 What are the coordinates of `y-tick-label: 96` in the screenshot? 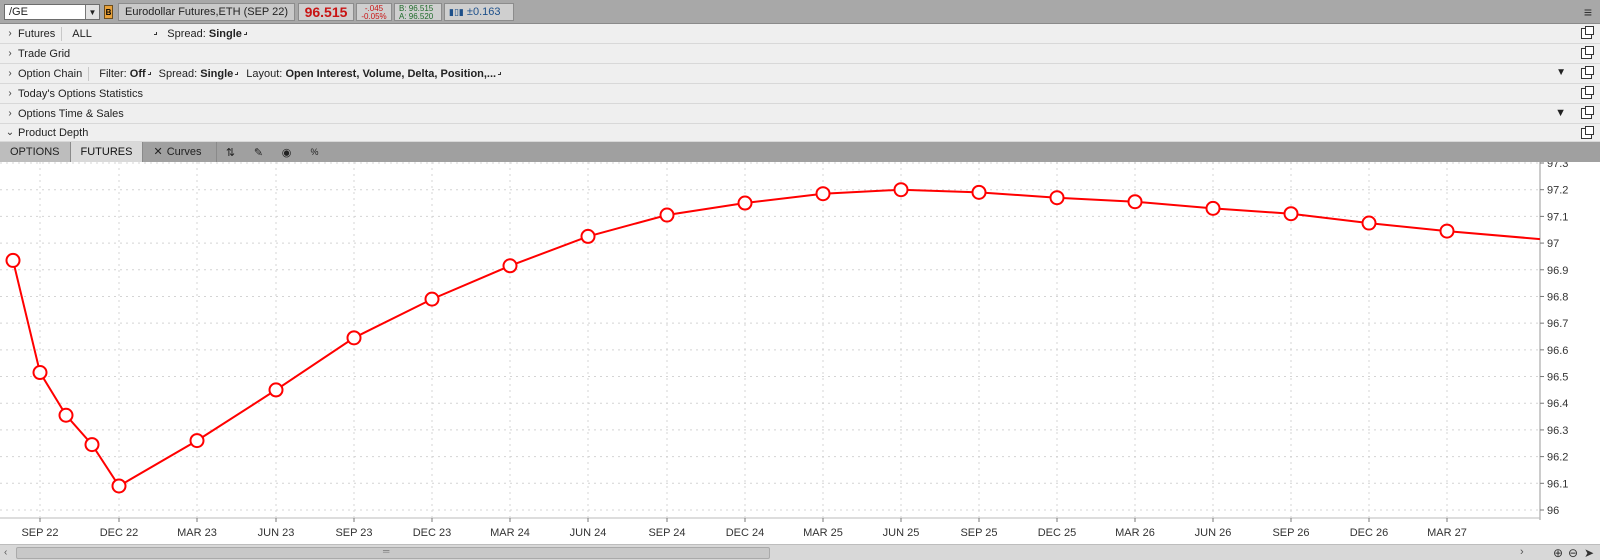 It's located at (1553, 511).